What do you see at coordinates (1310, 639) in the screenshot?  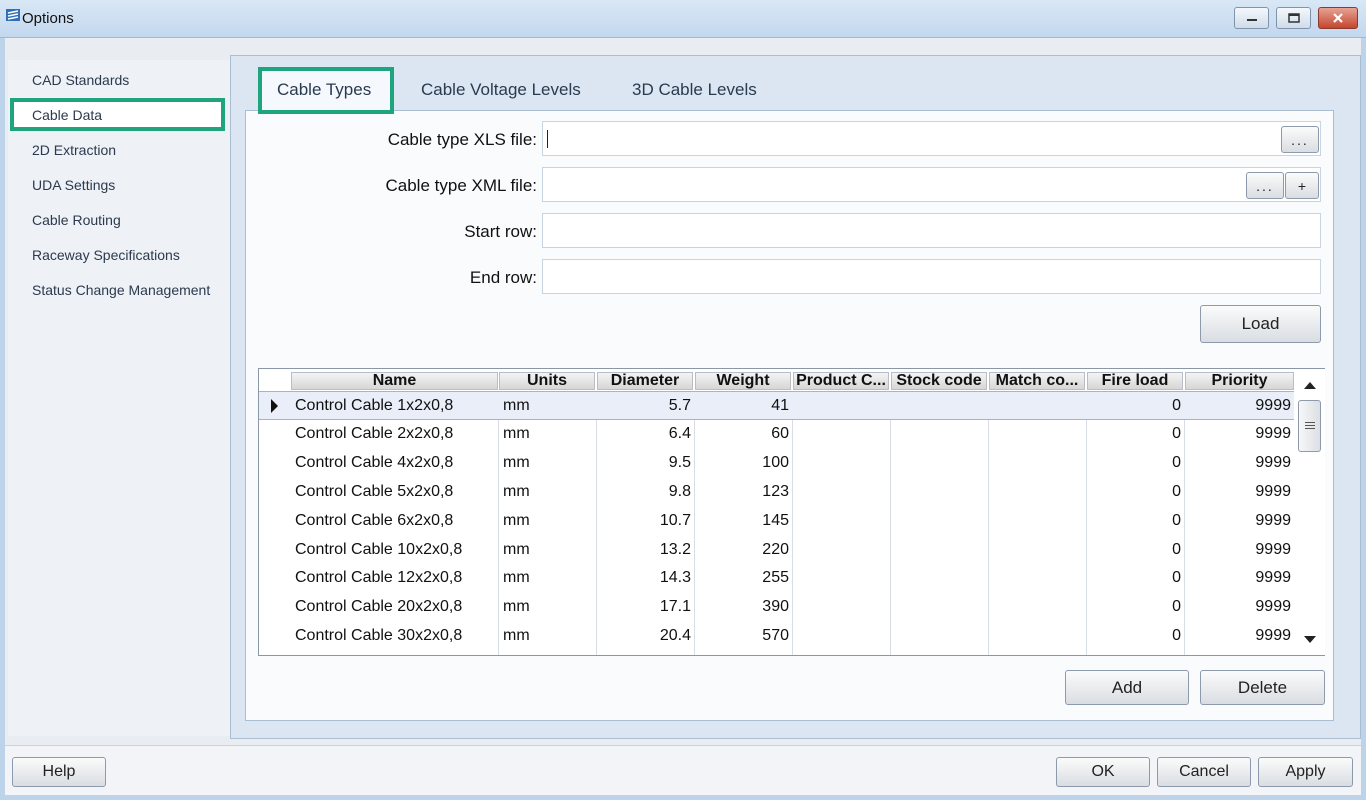 I see `scroll-down-icon` at bounding box center [1310, 639].